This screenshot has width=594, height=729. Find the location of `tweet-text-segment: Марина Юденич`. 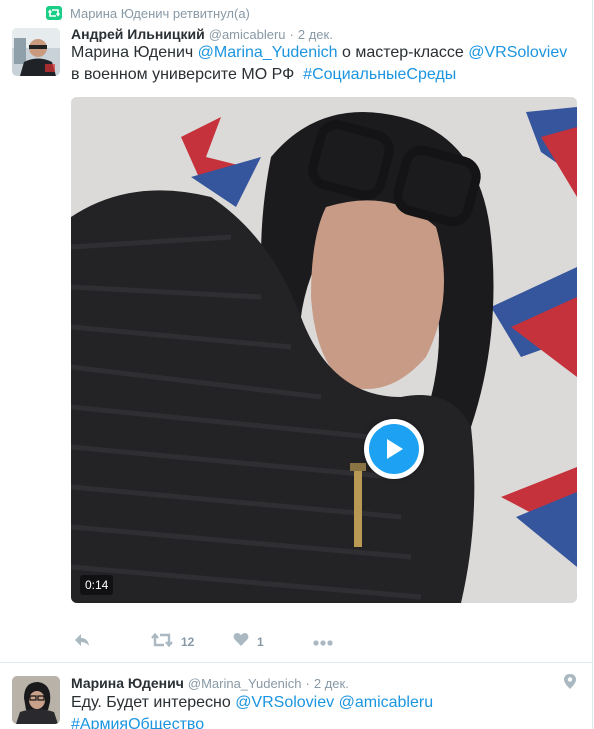

tweet-text-segment: Марина Юденич is located at coordinates (134, 52).